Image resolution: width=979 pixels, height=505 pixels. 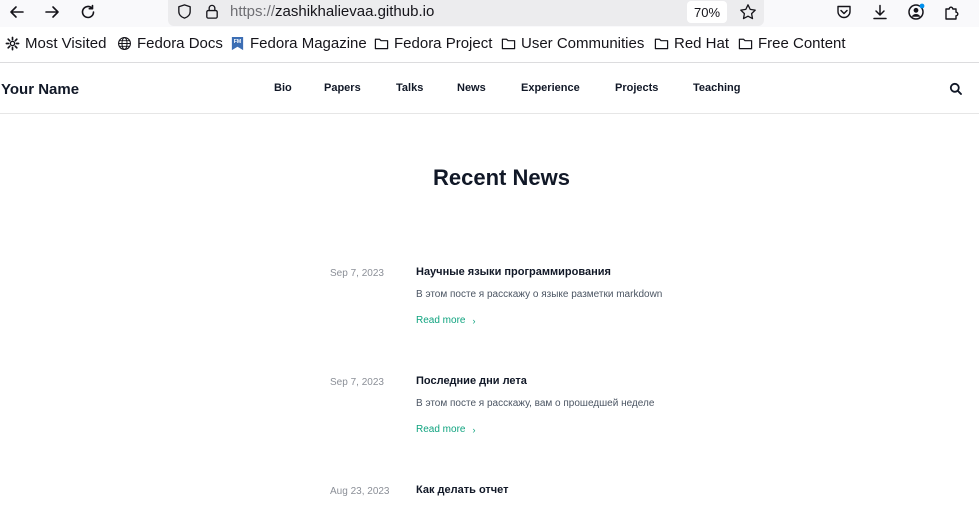 I want to click on bookmark-fedora-magazine: FM Fedora Magazine, so click(x=298, y=43).